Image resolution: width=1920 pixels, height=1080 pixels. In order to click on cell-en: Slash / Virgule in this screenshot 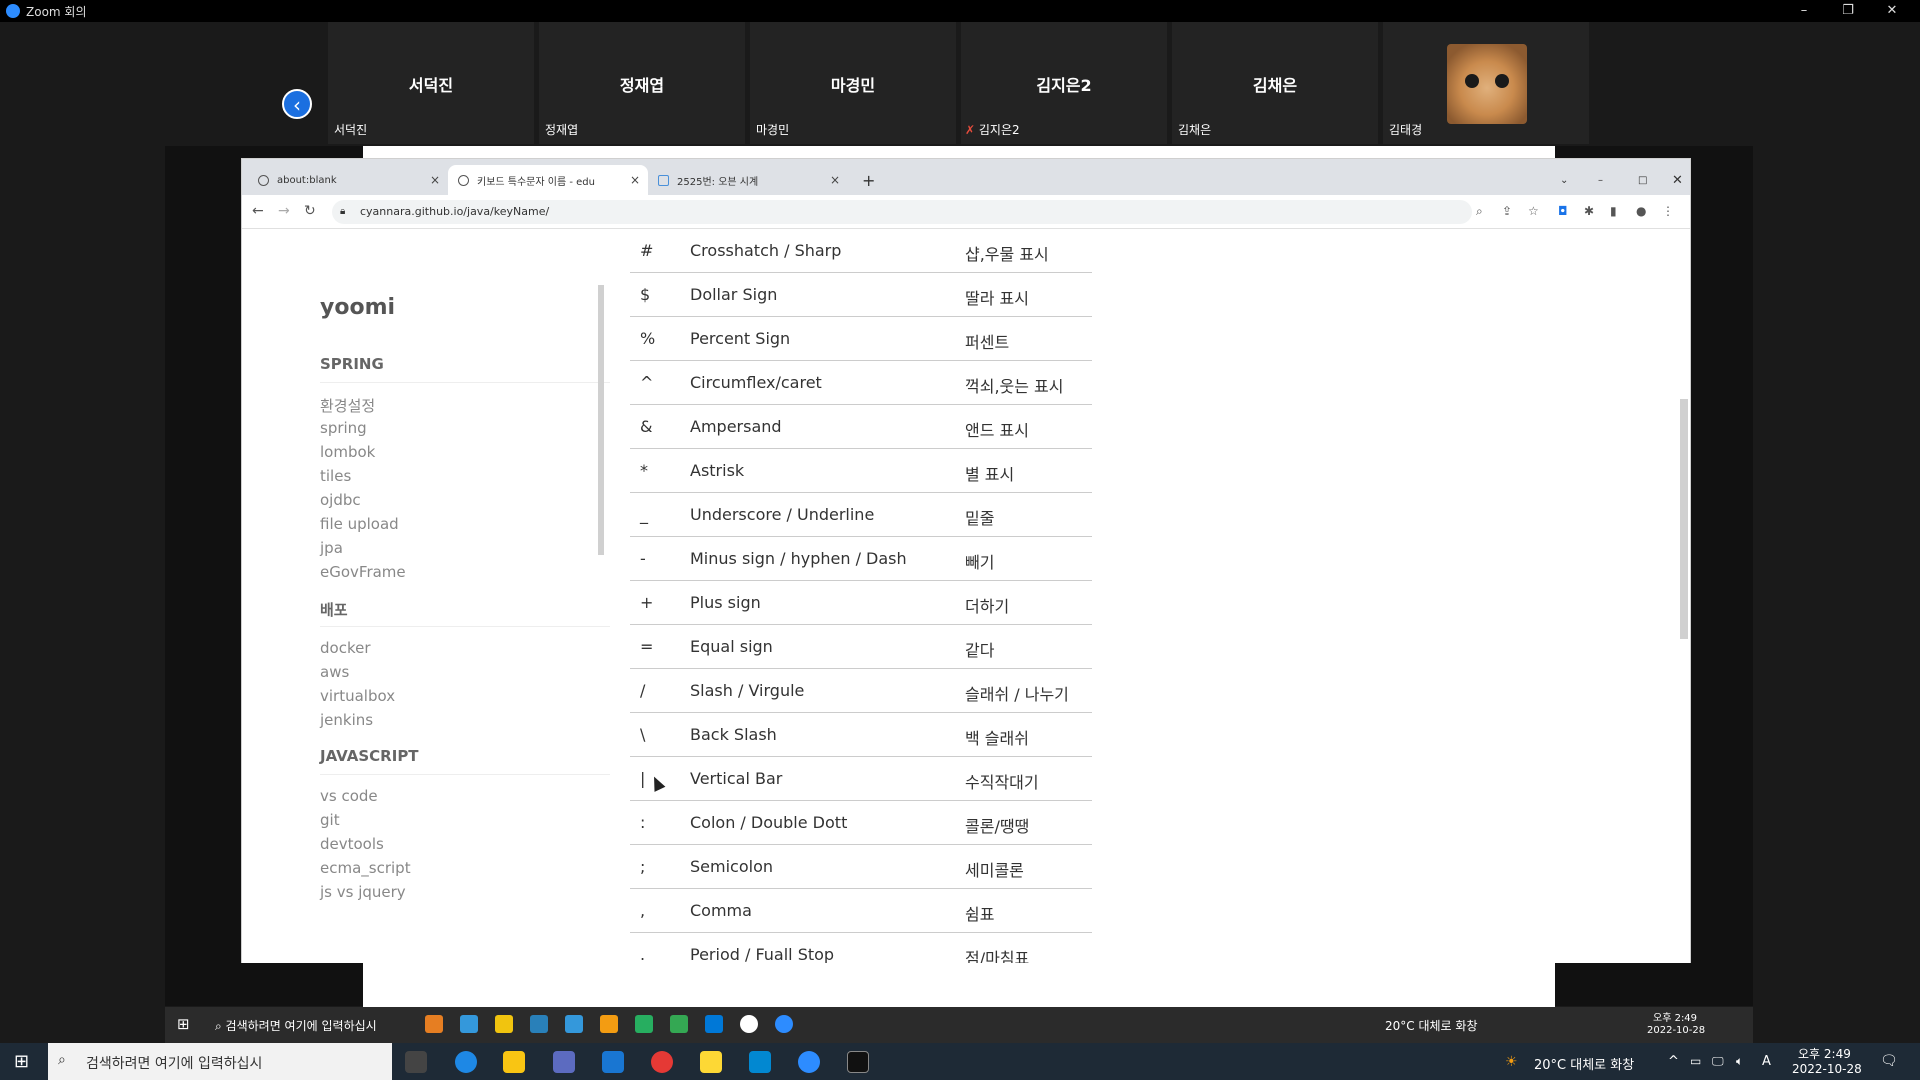, I will do `click(747, 690)`.